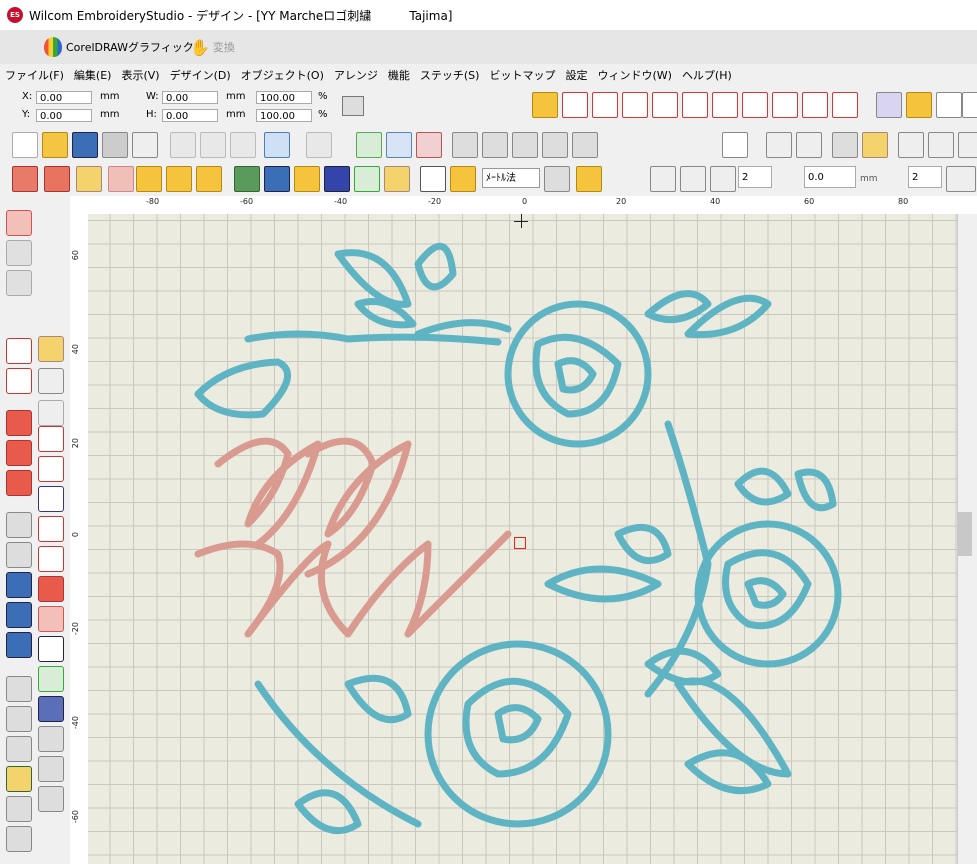 Image resolution: width=977 pixels, height=864 pixels. What do you see at coordinates (949, 105) in the screenshot?
I see `color-grid-icon` at bounding box center [949, 105].